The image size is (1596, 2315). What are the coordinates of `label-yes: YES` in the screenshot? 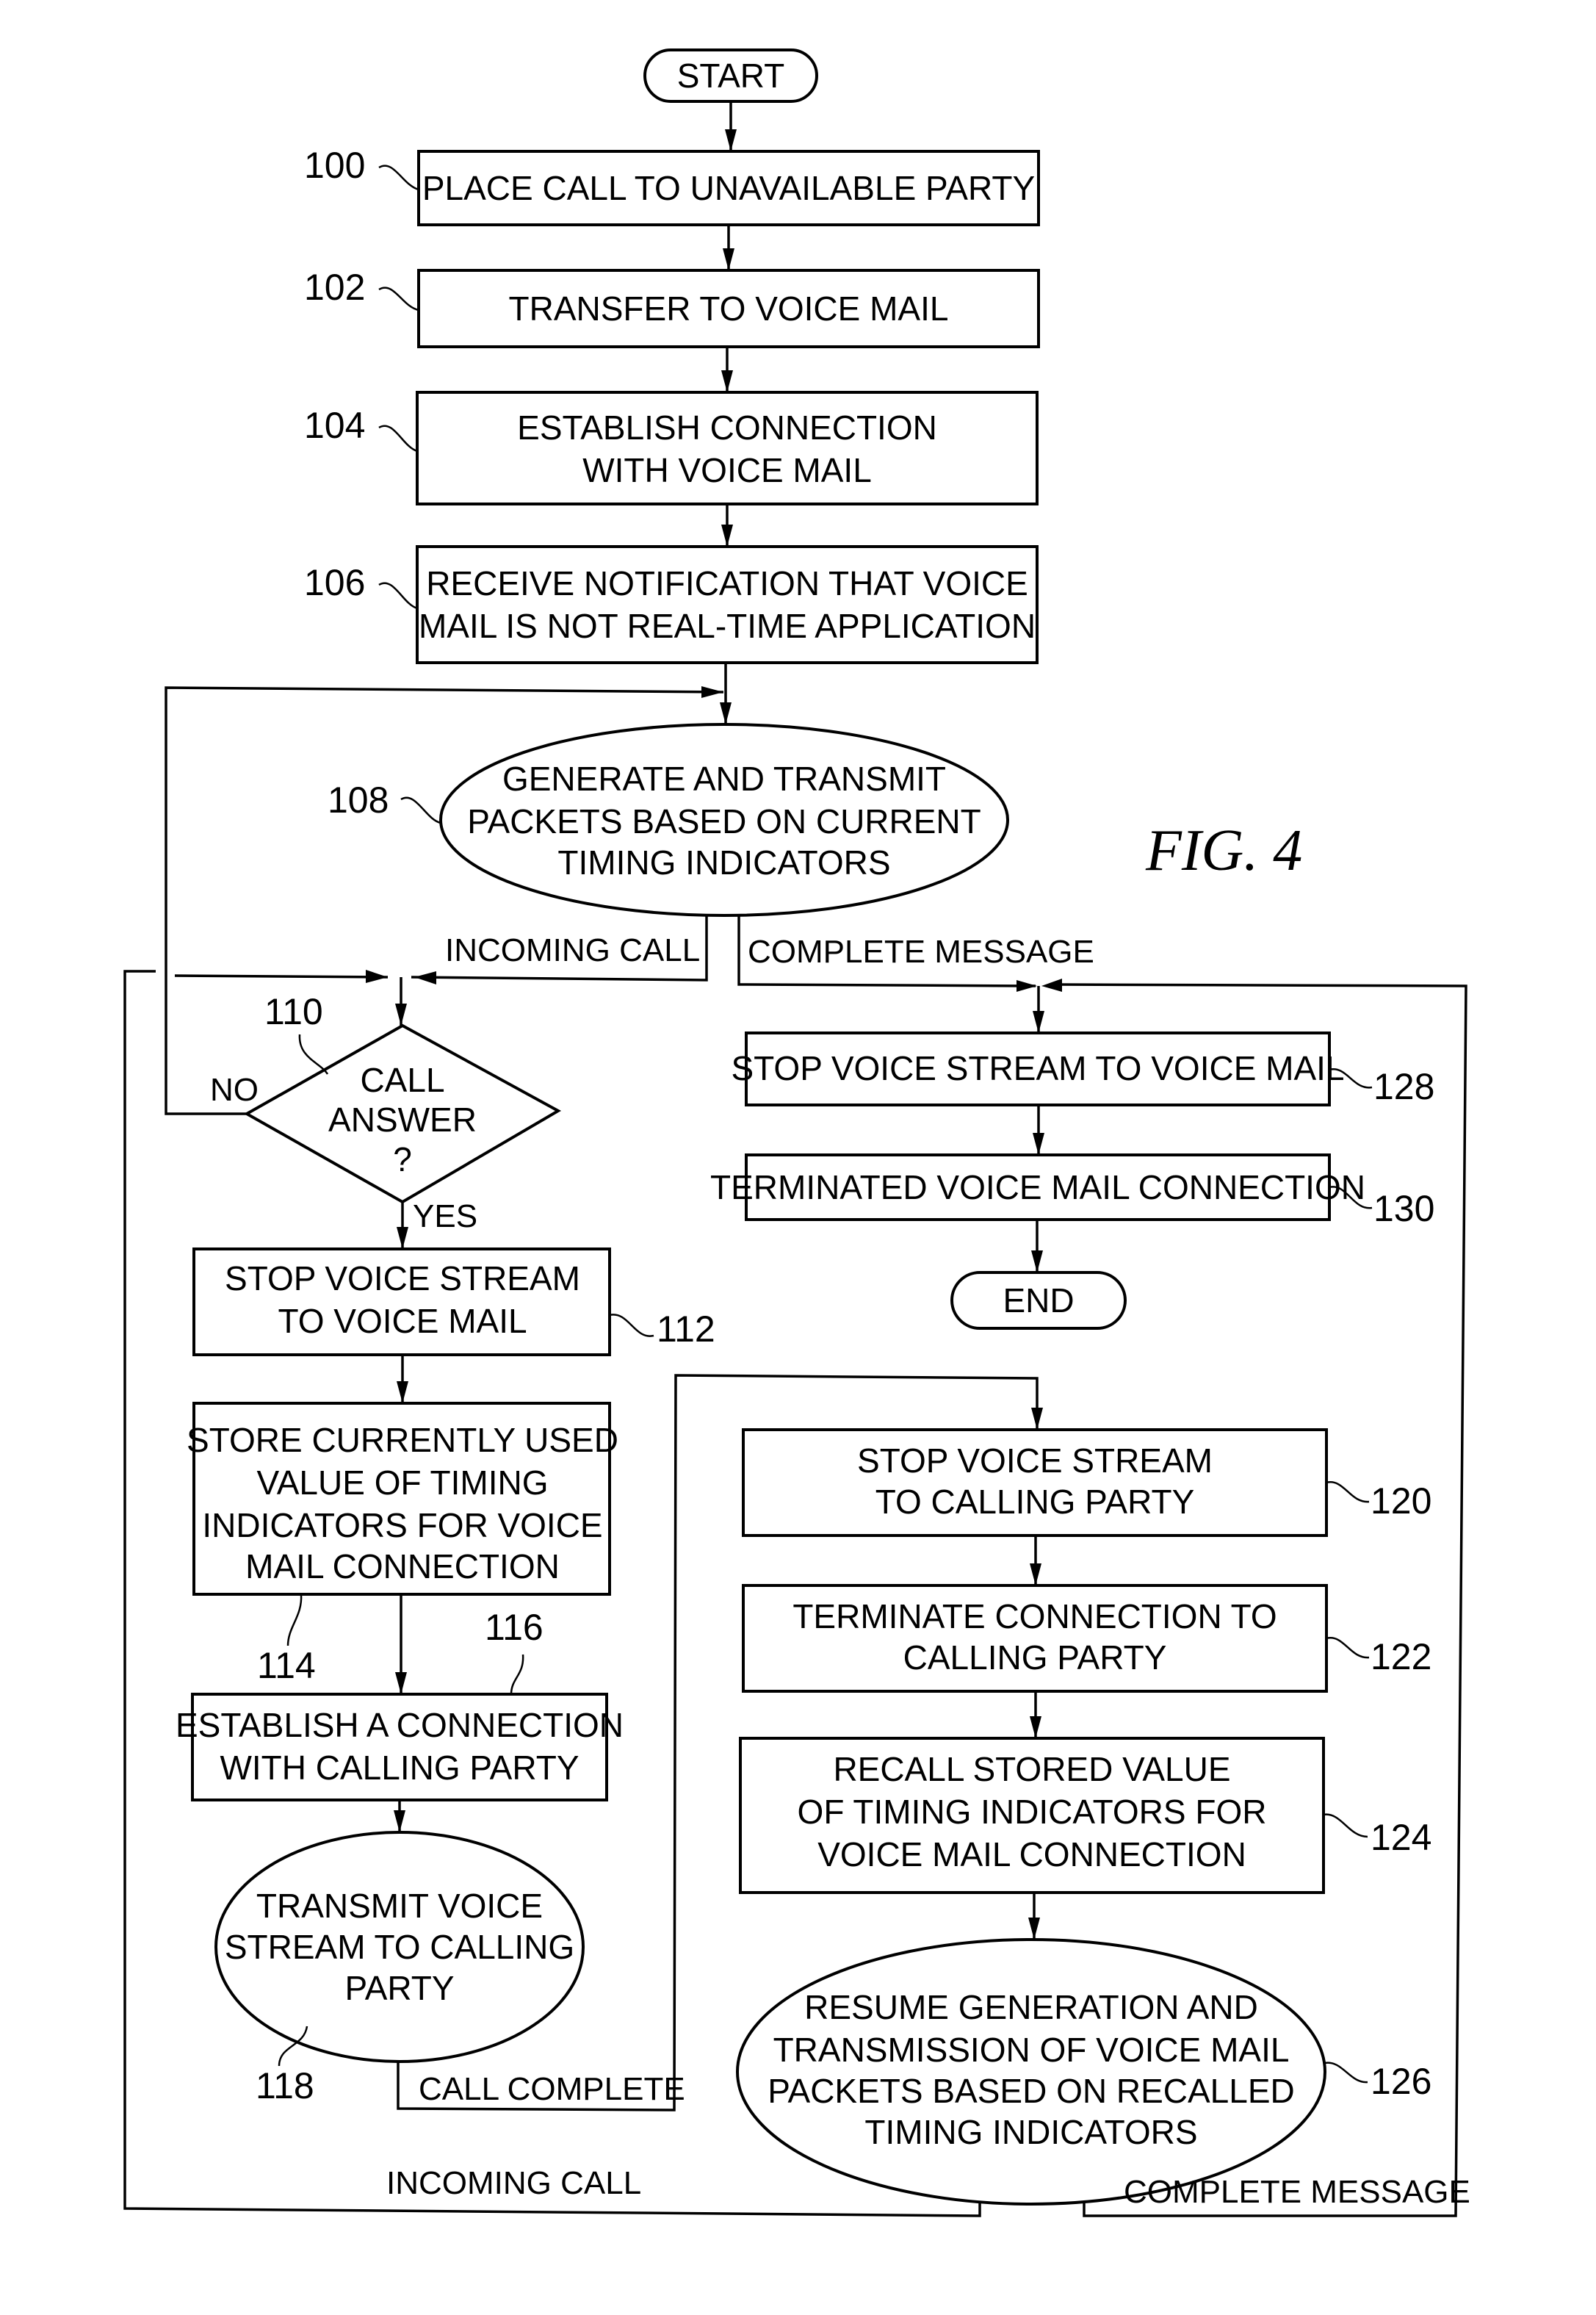 It's located at (445, 1216).